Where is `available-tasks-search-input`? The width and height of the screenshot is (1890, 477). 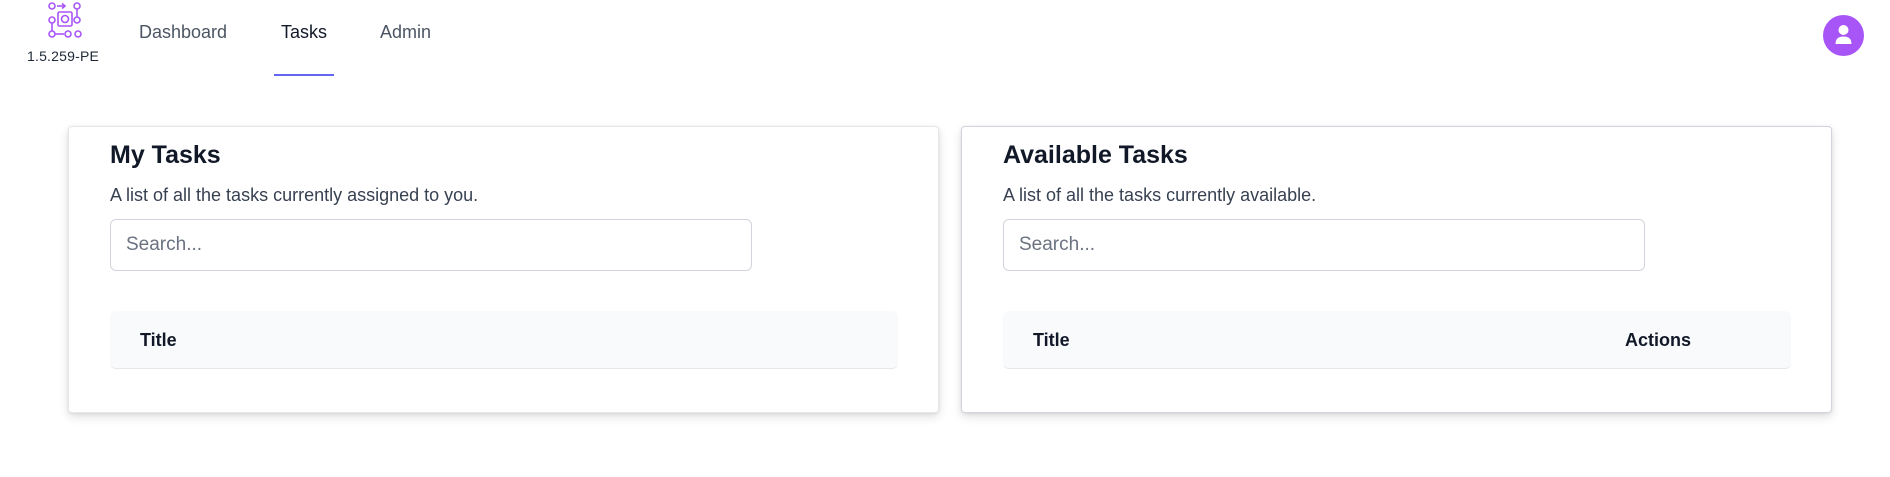 available-tasks-search-input is located at coordinates (1324, 245).